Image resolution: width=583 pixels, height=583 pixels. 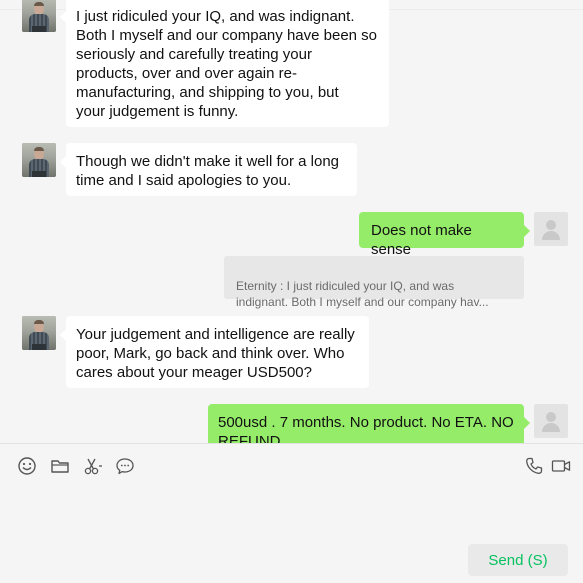 I want to click on folder-icon, so click(x=60, y=466).